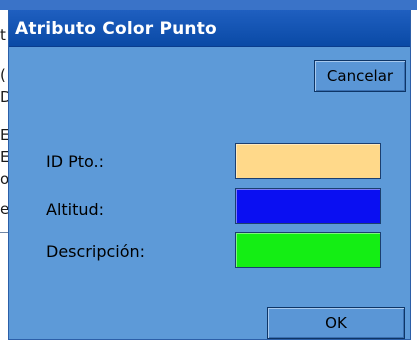 The image size is (417, 344). Describe the element at coordinates (208, 5) in the screenshot. I see `background-titlebar` at that location.